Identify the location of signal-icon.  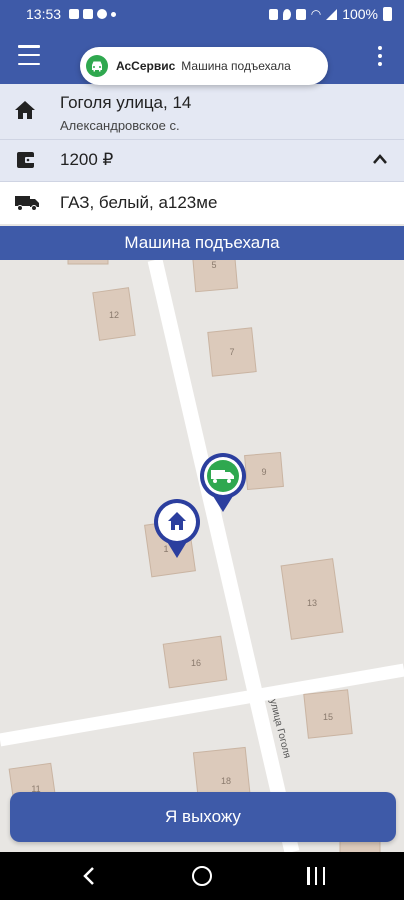
(332, 14).